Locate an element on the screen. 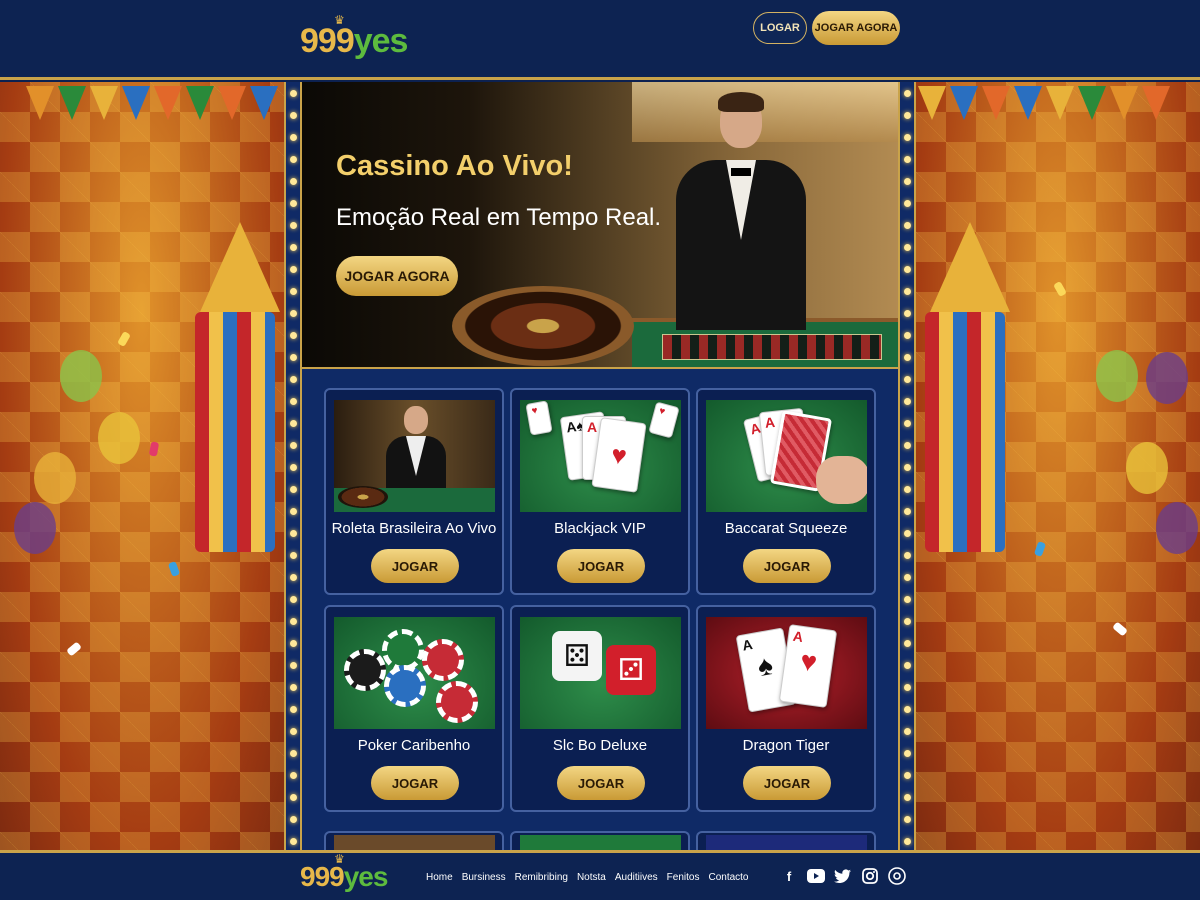 Image resolution: width=1200 pixels, height=900 pixels. dealer-image is located at coordinates (741, 210).